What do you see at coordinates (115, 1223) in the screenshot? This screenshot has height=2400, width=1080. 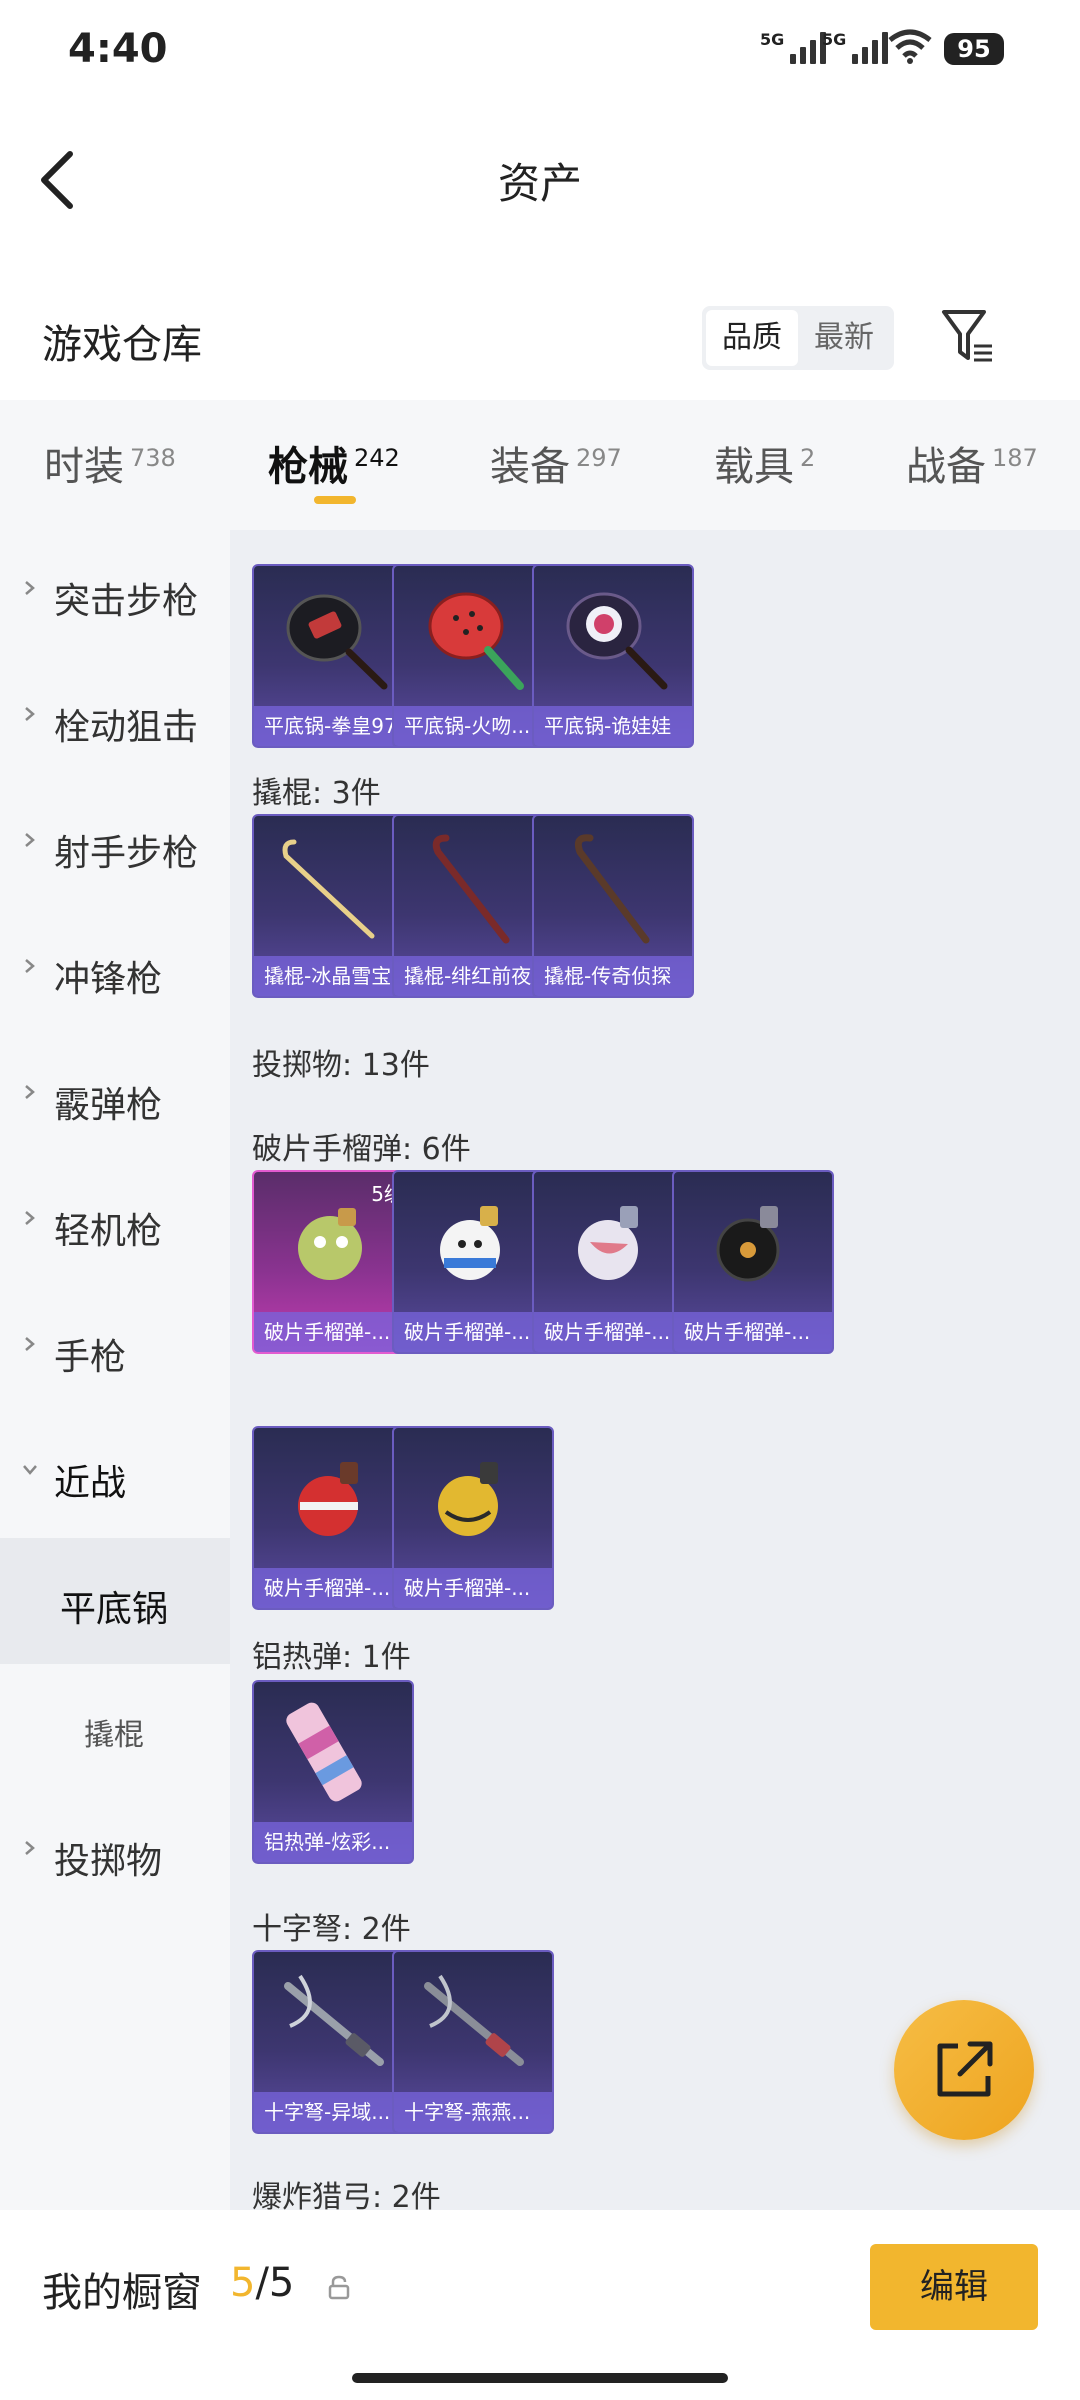 I see `sidebar-item-lmg: 轻机枪` at bounding box center [115, 1223].